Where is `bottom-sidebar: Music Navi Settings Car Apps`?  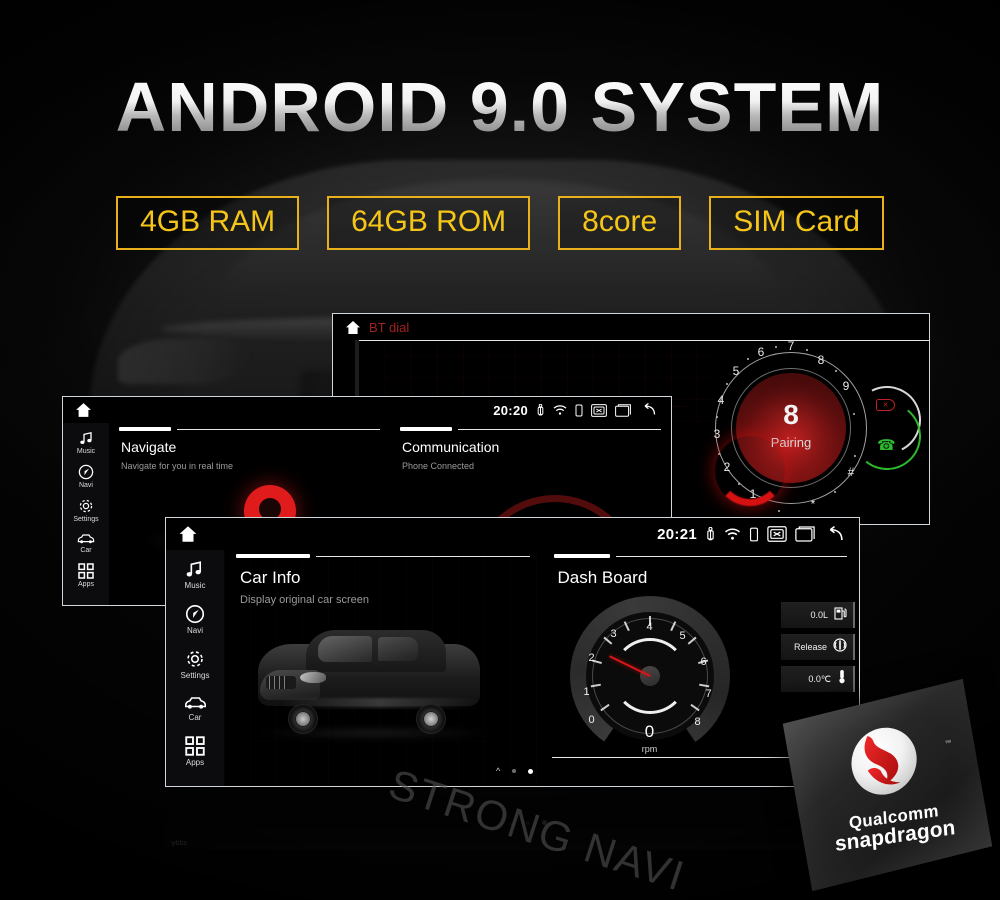 bottom-sidebar: Music Navi Settings Car Apps is located at coordinates (195, 668).